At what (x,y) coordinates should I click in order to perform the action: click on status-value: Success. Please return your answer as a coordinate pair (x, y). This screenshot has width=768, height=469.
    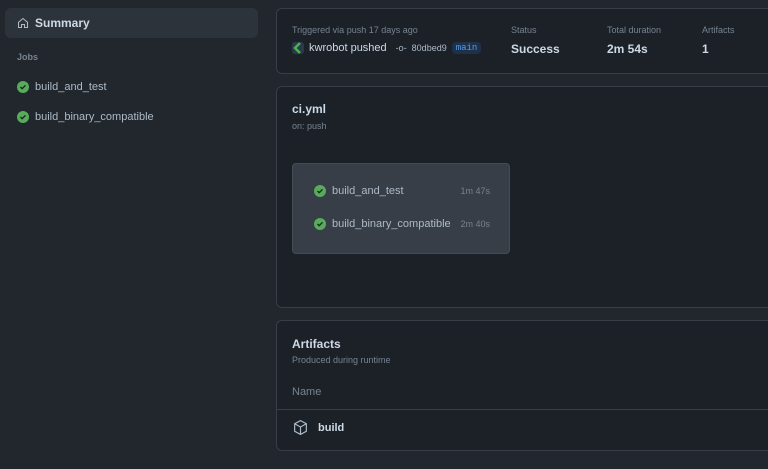
    Looking at the image, I should click on (535, 49).